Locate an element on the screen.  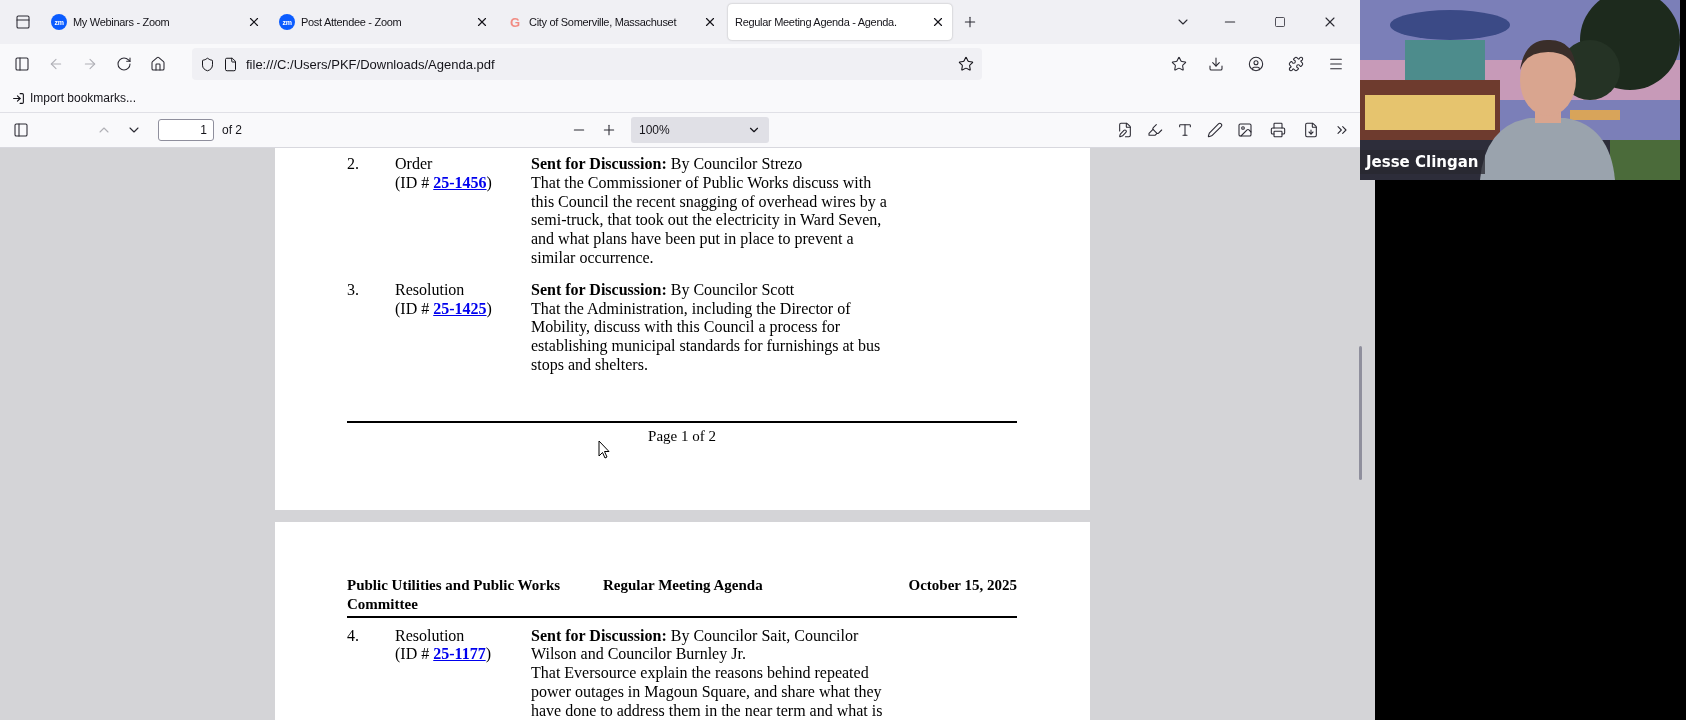
item-heading: Sent for Discussion: By Councilor Sait, Councilor Wilson and Councilor Burnley Jr. is located at coordinates (695, 645).